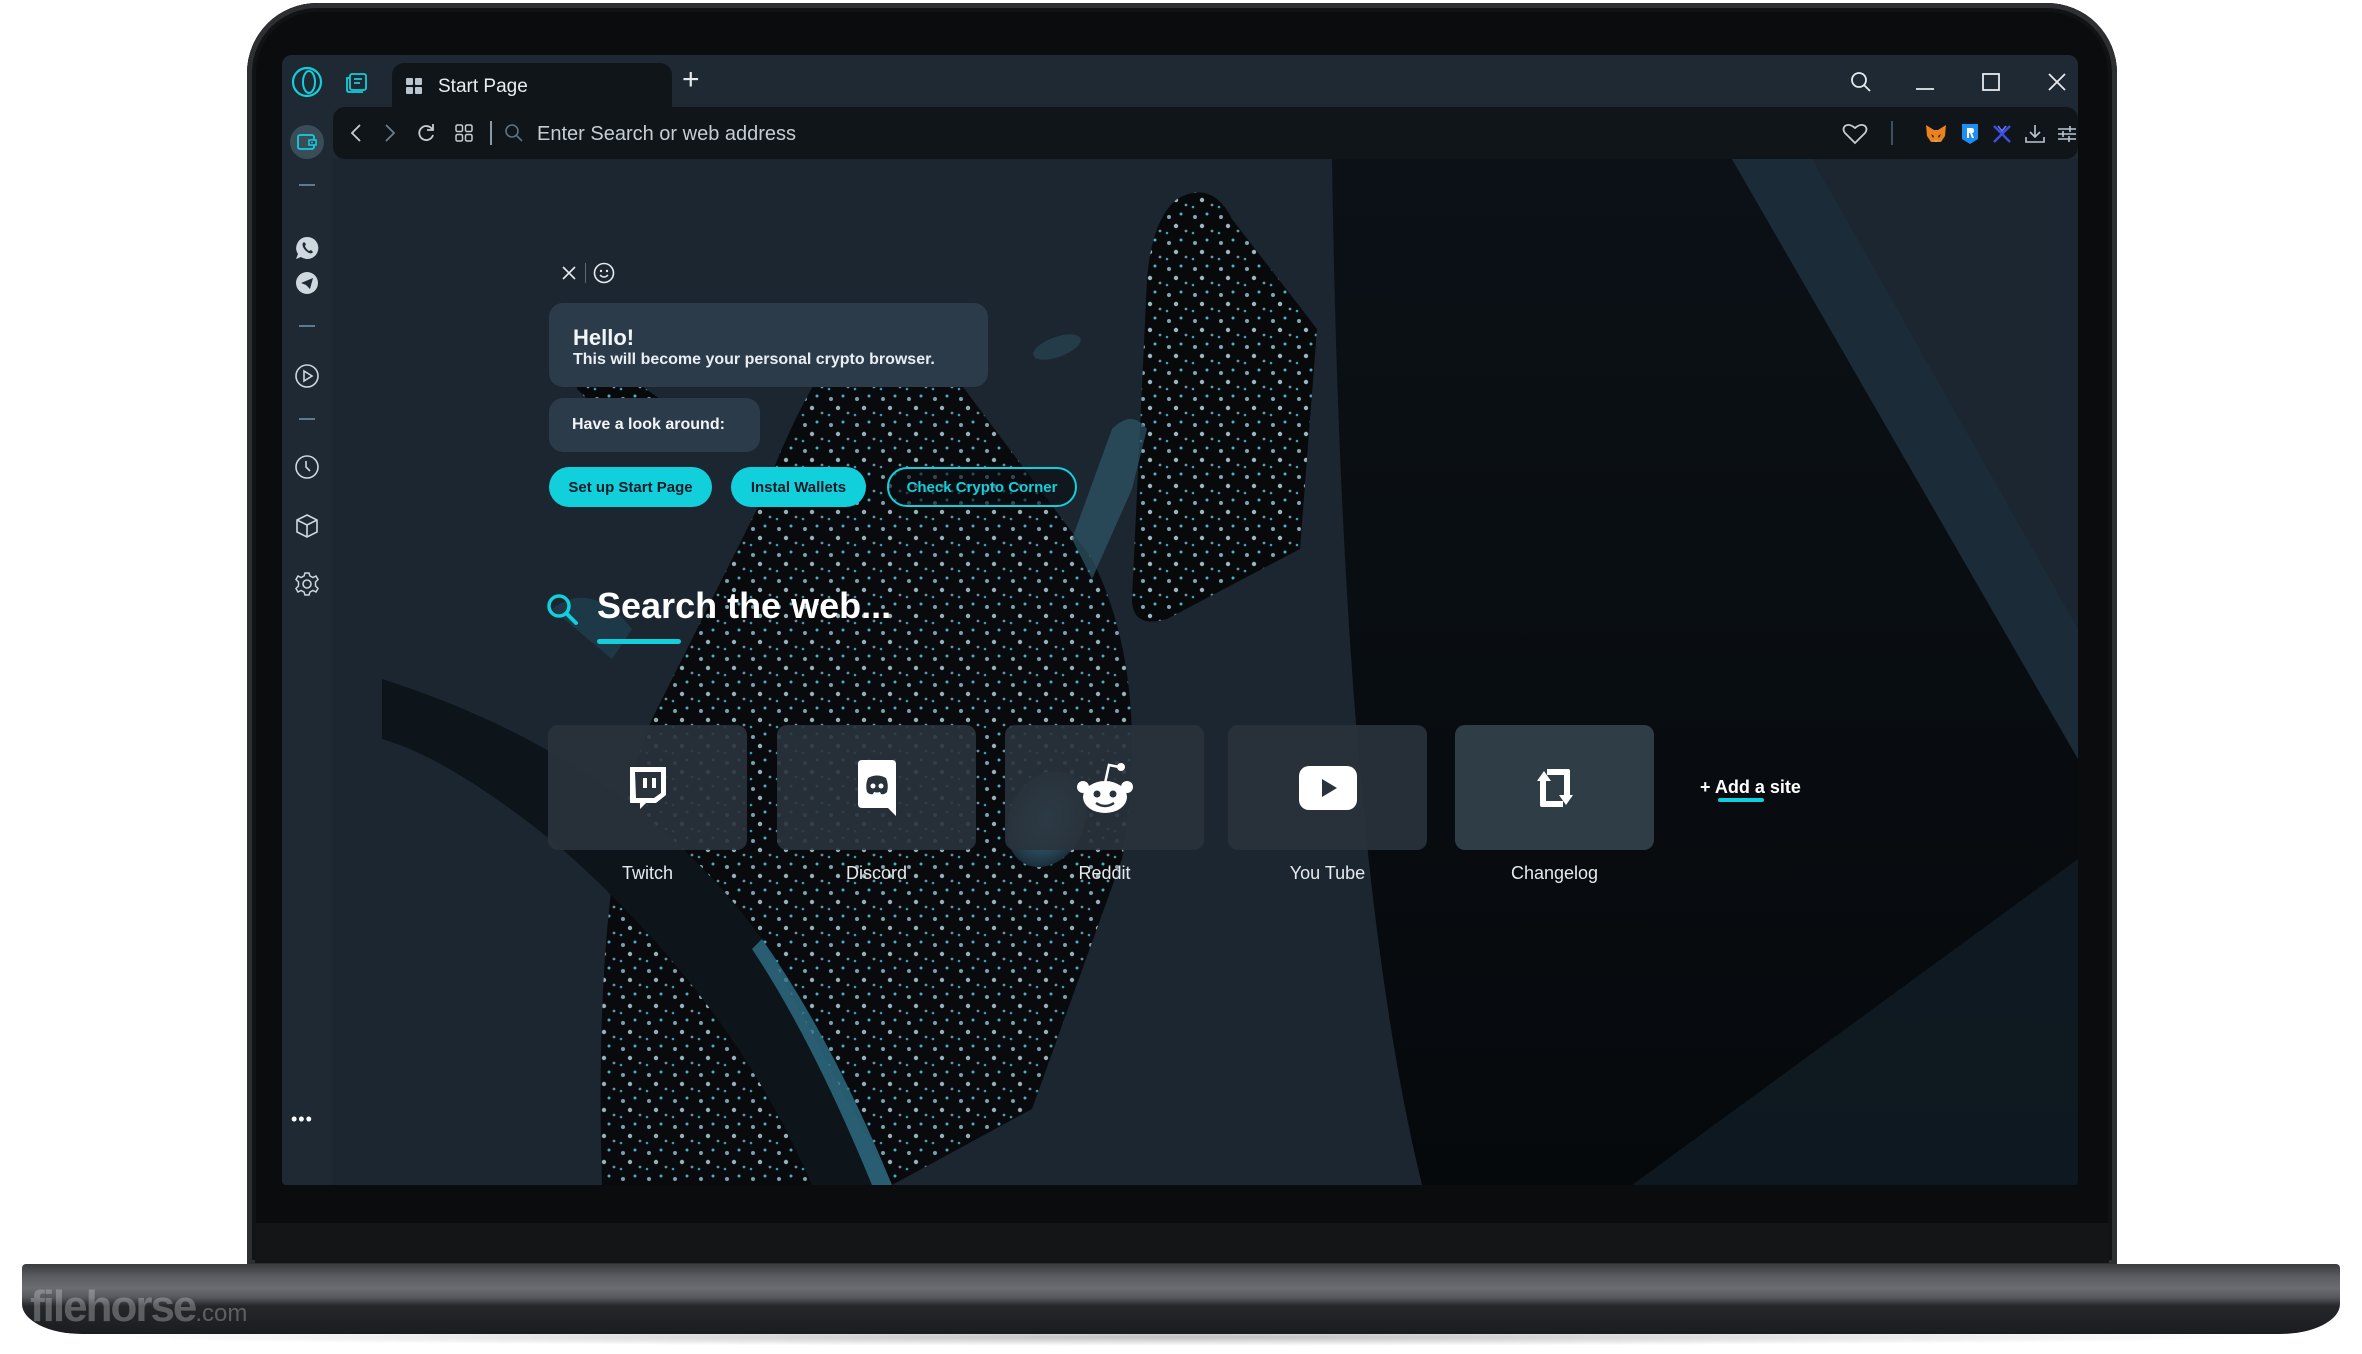 The height and width of the screenshot is (1354, 2362). I want to click on metamask-extension, so click(1936, 134).